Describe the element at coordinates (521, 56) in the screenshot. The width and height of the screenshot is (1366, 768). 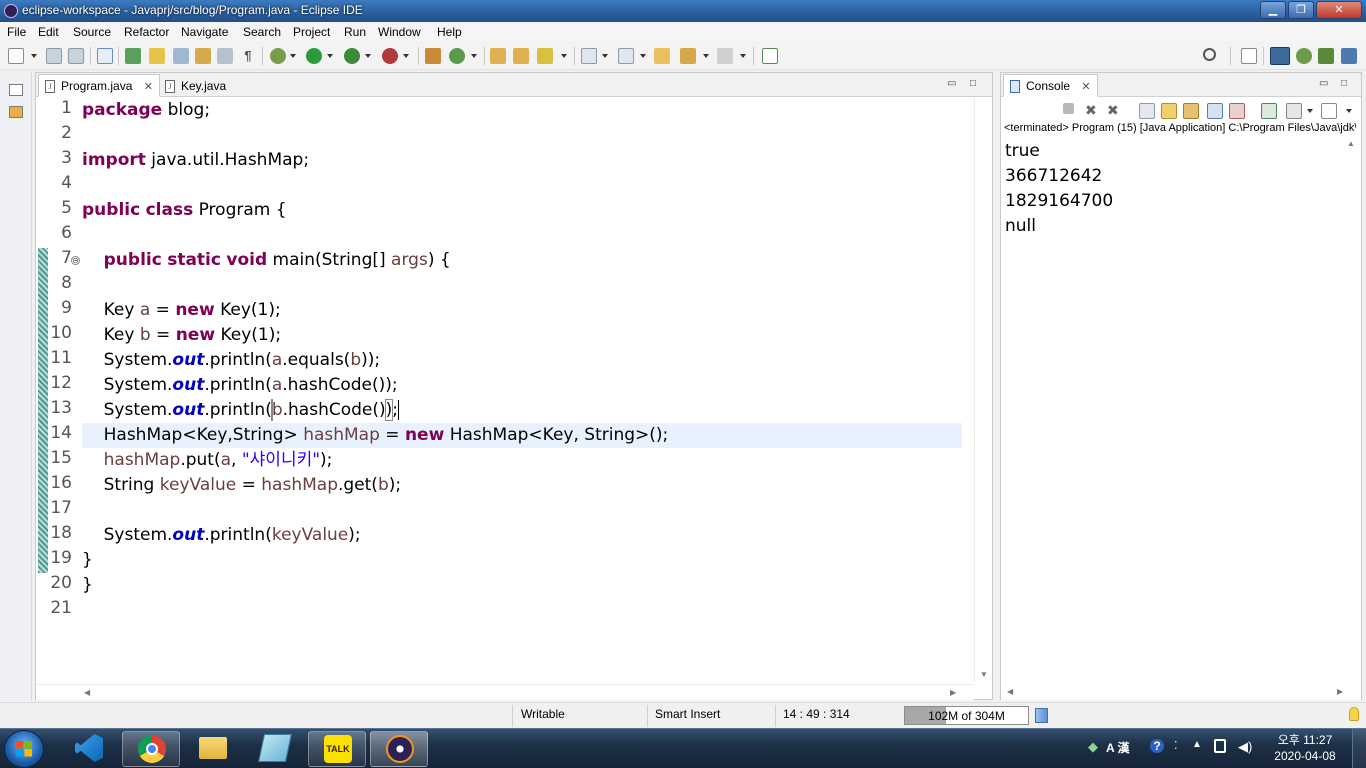
I see `open-folder-2-icon` at that location.